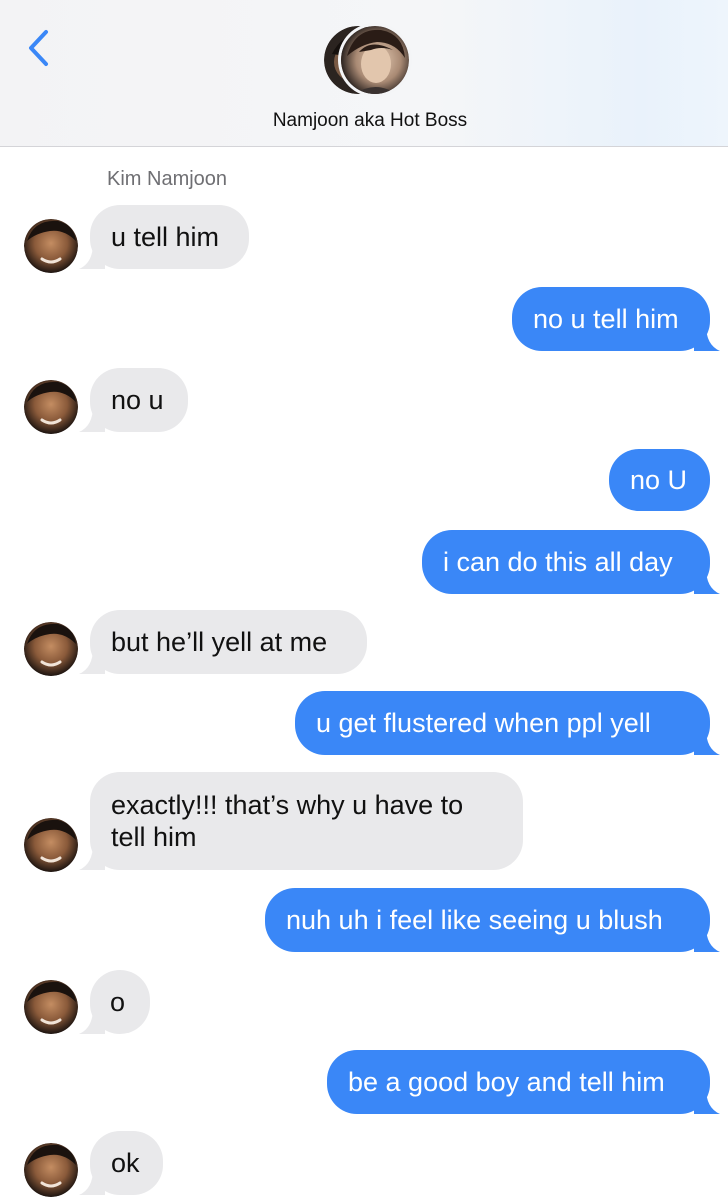 The width and height of the screenshot is (728, 1200). I want to click on message-text: but he’ll yell at me, so click(219, 642).